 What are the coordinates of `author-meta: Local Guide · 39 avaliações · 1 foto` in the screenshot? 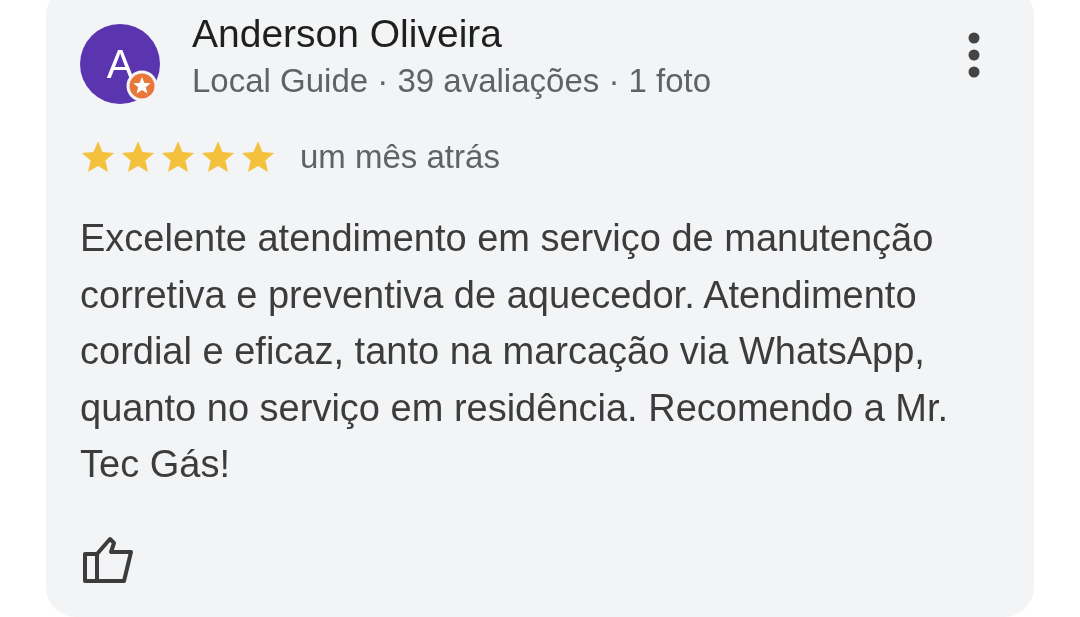 It's located at (452, 81).